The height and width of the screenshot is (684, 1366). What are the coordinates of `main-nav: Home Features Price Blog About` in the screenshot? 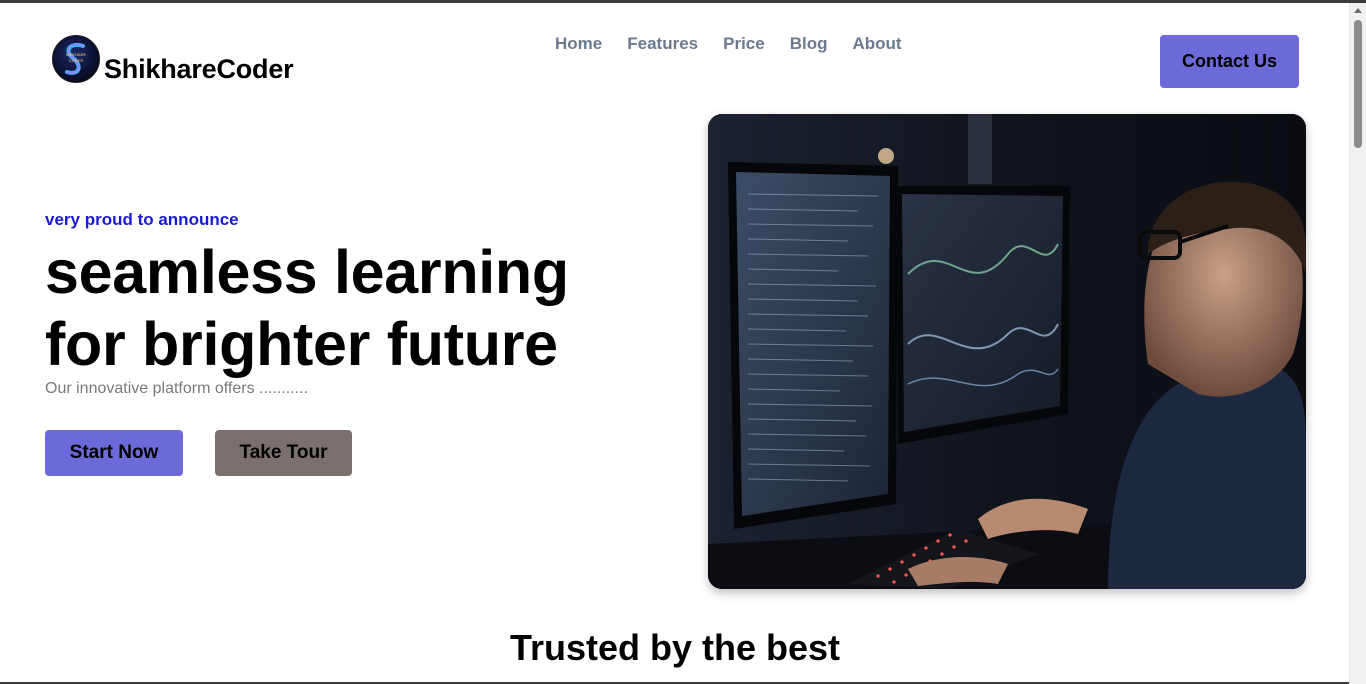 It's located at (741, 44).